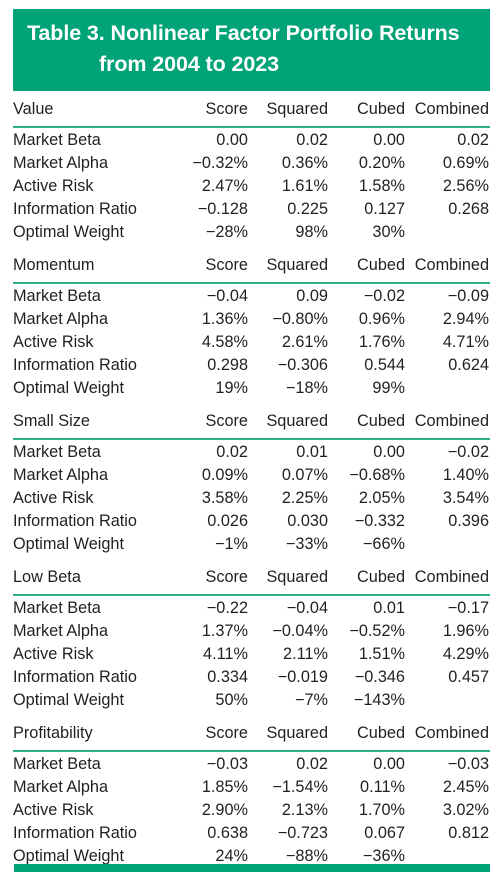 Image resolution: width=504 pixels, height=883 pixels. What do you see at coordinates (465, 163) in the screenshot?
I see `cell-value: 0.69%` at bounding box center [465, 163].